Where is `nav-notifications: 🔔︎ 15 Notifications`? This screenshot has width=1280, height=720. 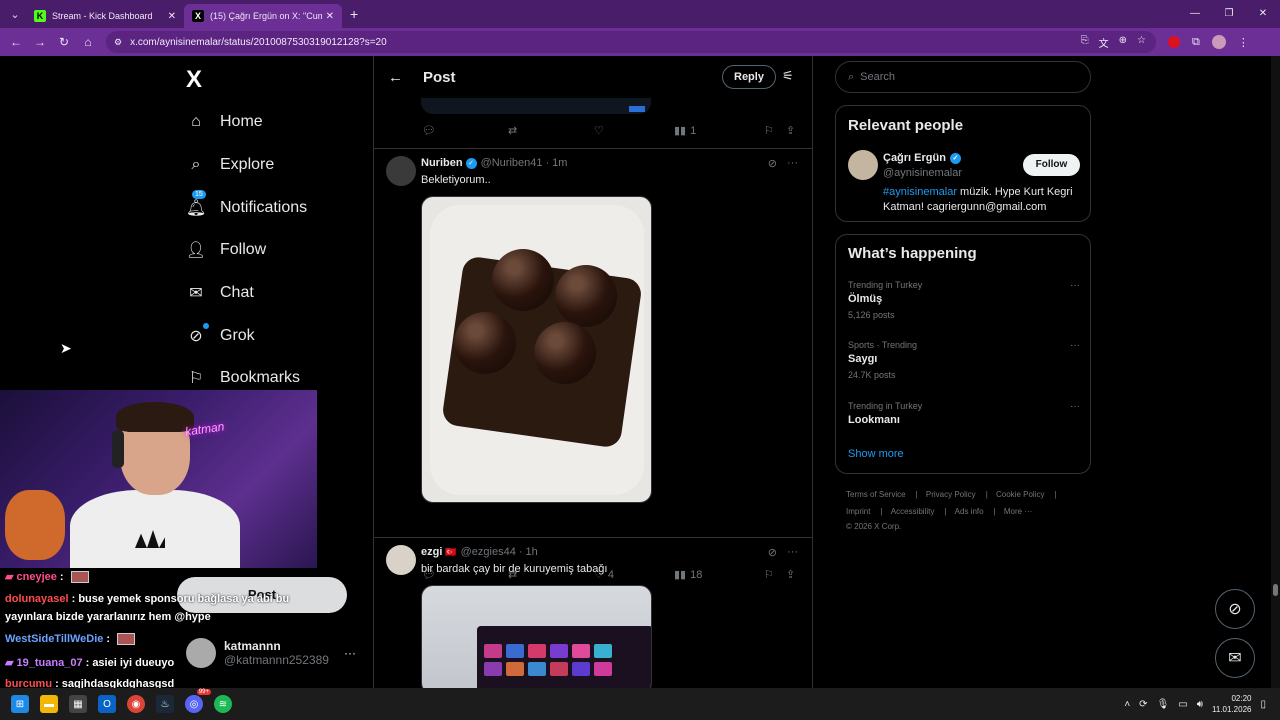 nav-notifications: 🔔︎ 15 Notifications is located at coordinates (246, 204).